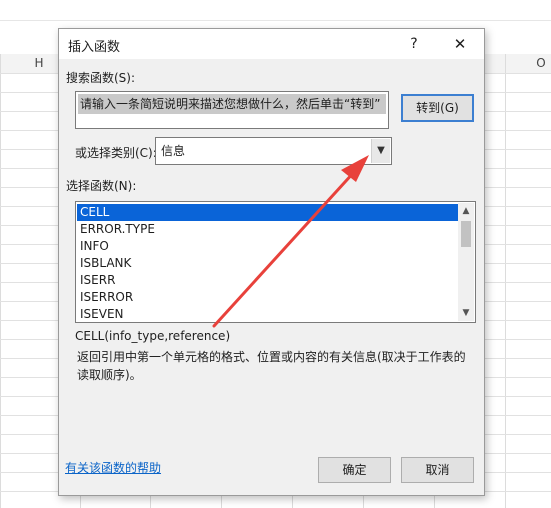 The width and height of the screenshot is (551, 508). What do you see at coordinates (267, 314) in the screenshot?
I see `function-item-iseven: ISEVEN` at bounding box center [267, 314].